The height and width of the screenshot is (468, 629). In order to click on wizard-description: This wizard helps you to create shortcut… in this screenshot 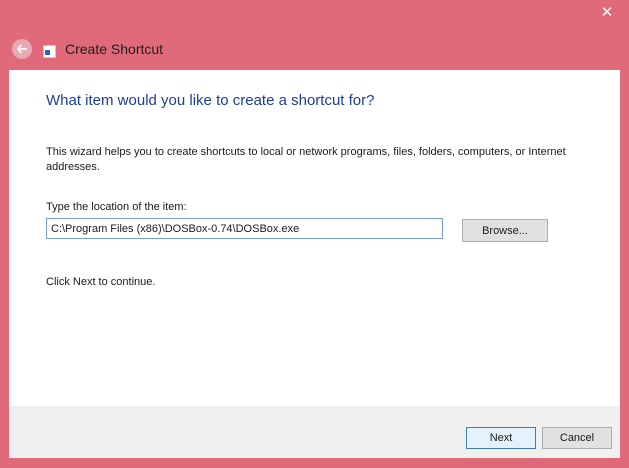, I will do `click(306, 159)`.